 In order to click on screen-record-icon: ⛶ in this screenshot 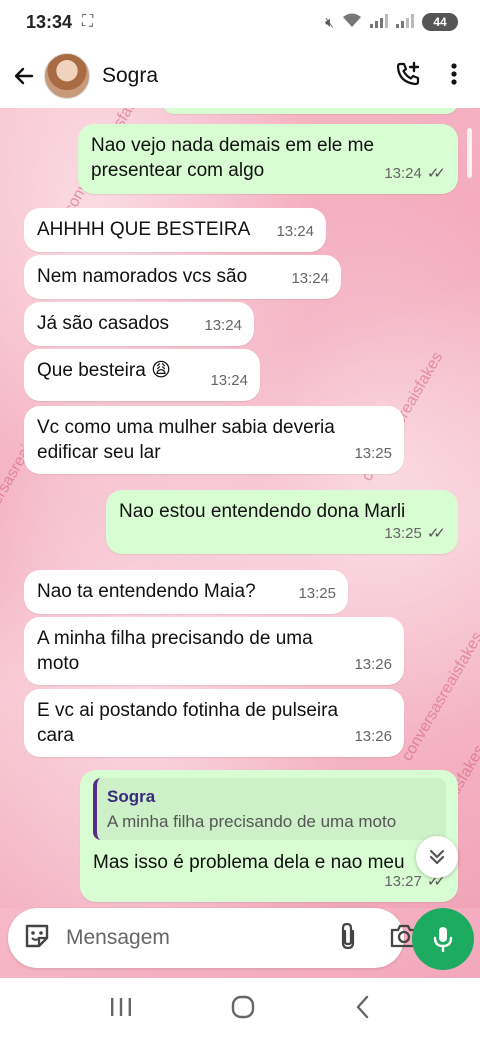, I will do `click(88, 21)`.